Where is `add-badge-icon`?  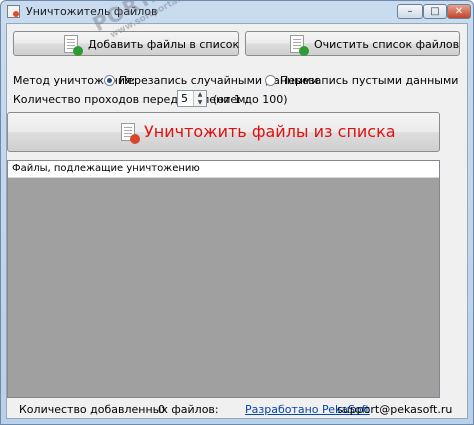 add-badge-icon is located at coordinates (78, 51).